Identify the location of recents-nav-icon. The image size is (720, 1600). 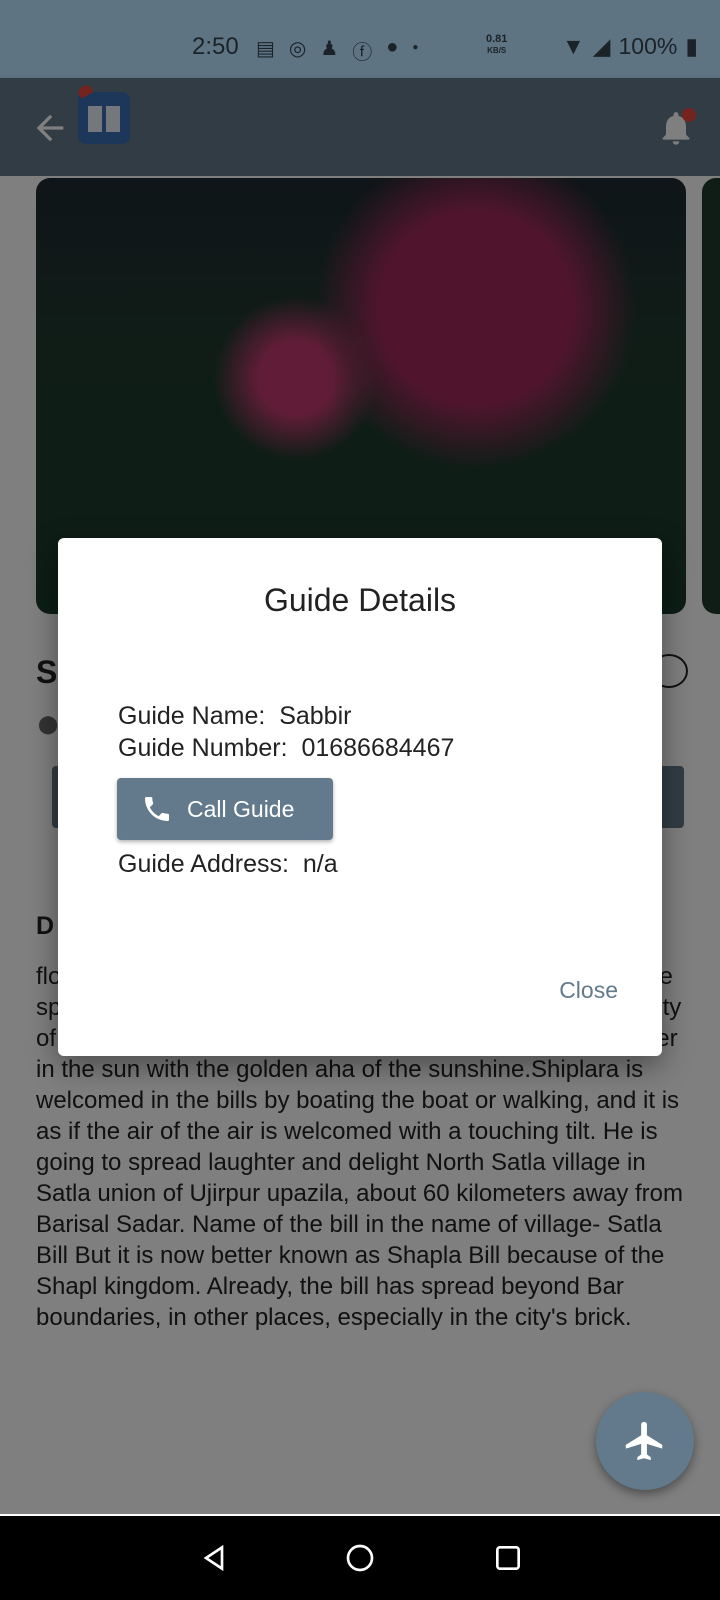
(508, 1558).